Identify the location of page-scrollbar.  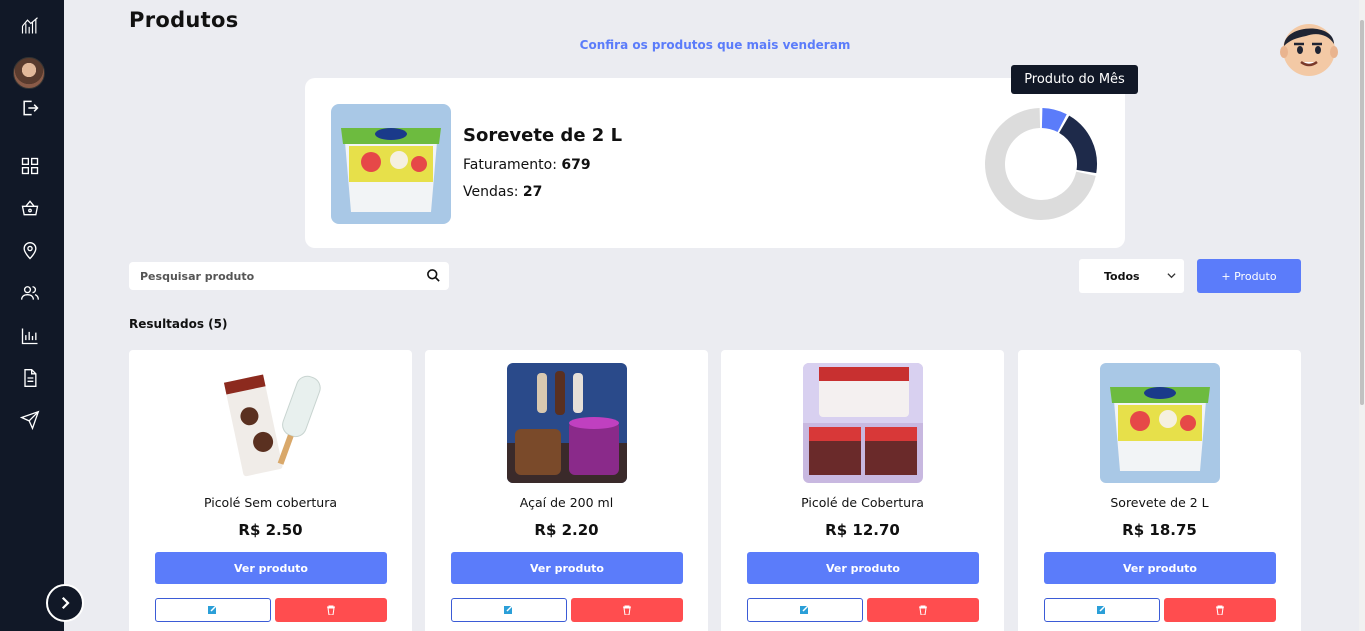
(1362, 315).